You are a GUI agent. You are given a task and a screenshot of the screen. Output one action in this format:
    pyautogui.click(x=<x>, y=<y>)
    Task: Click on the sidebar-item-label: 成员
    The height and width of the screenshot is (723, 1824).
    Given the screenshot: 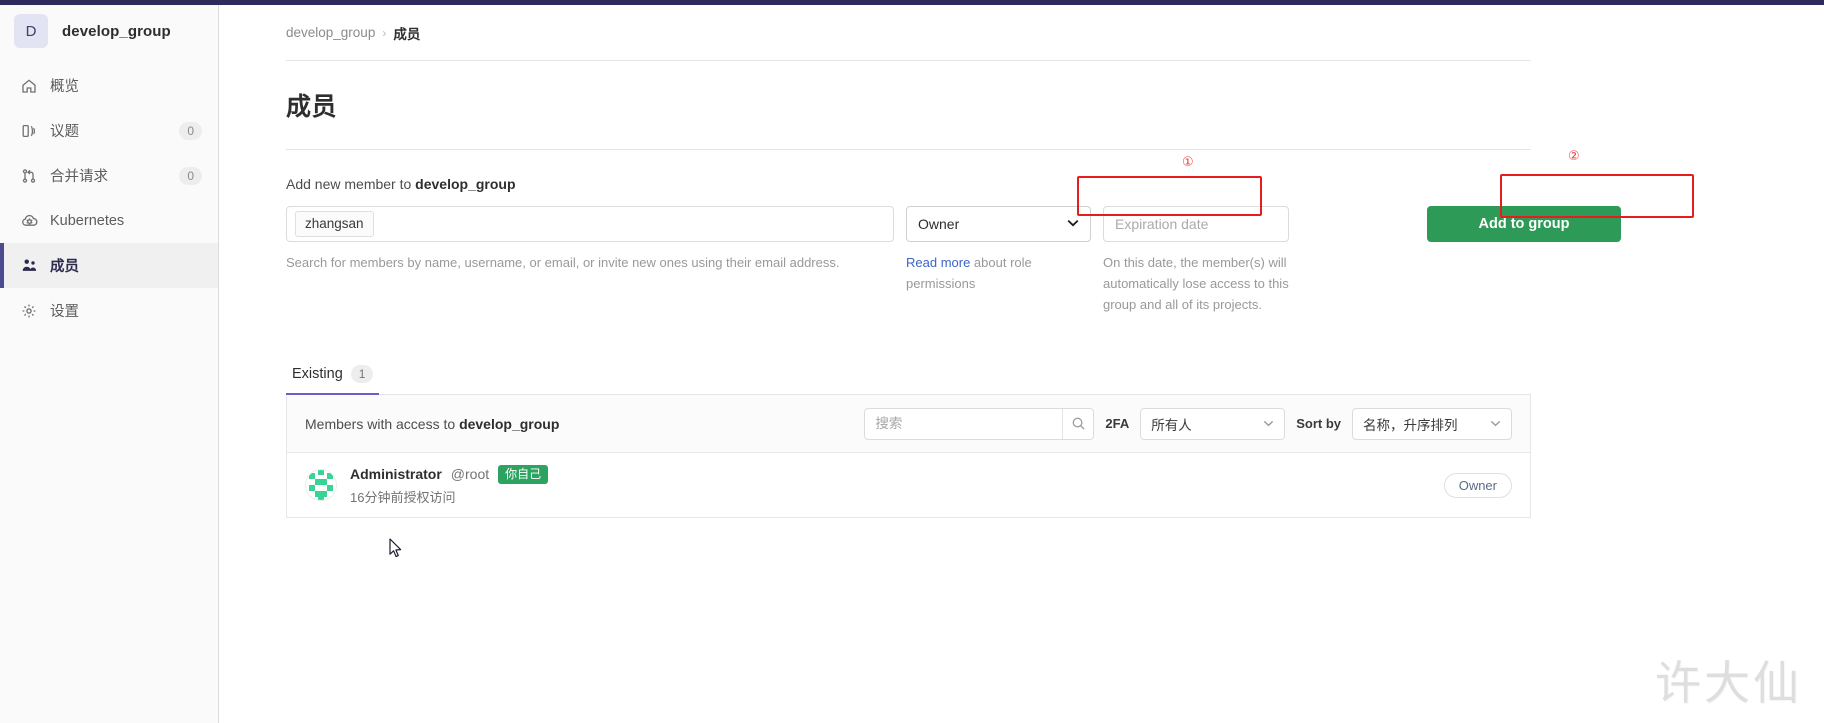 What is the action you would take?
    pyautogui.click(x=64, y=267)
    